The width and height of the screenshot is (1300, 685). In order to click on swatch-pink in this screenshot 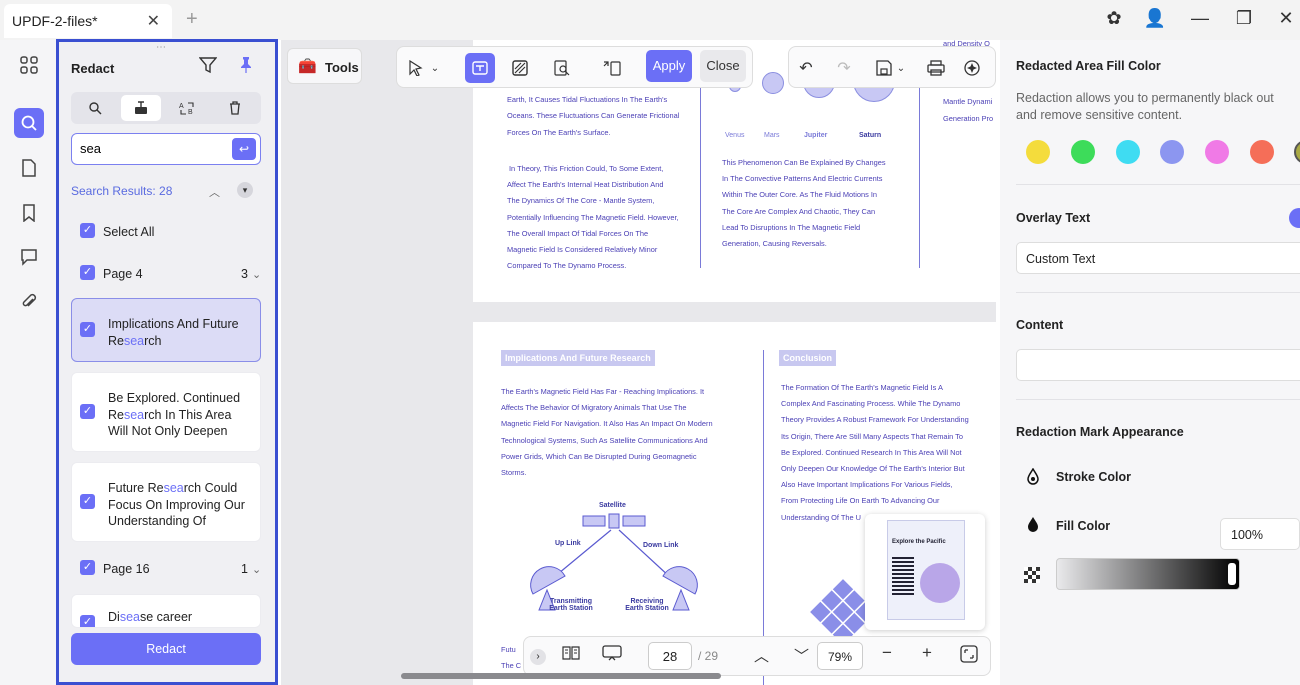, I will do `click(1217, 152)`.